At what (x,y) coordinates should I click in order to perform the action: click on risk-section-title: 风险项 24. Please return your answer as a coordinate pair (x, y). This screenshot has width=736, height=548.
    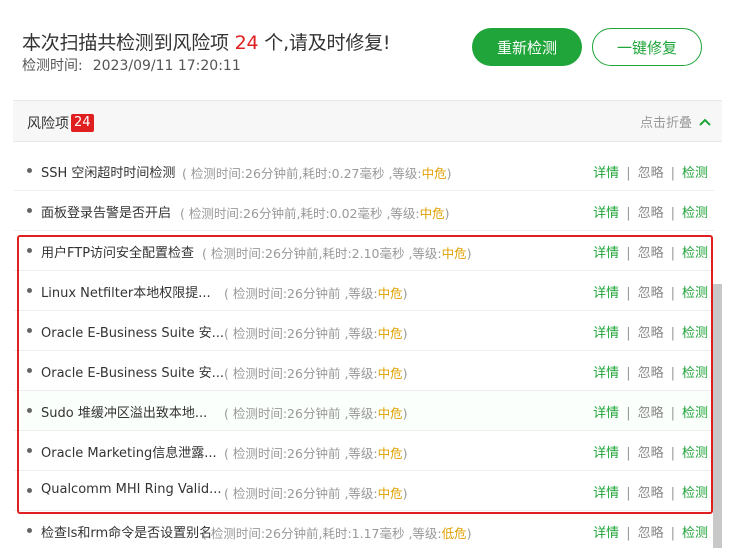
    Looking at the image, I should click on (60, 123).